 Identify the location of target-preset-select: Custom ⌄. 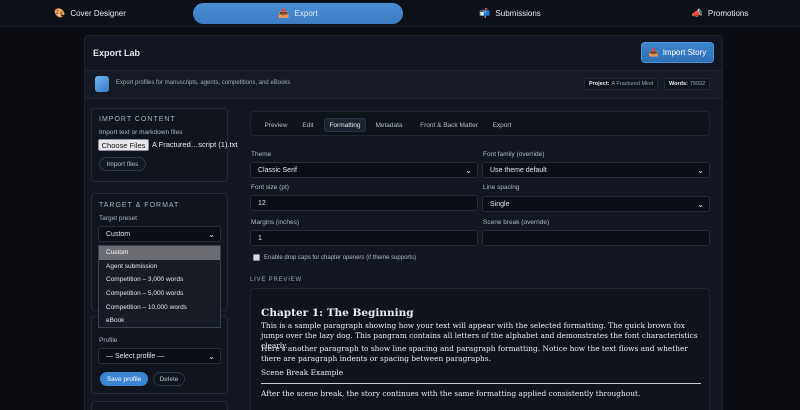
(159, 234).